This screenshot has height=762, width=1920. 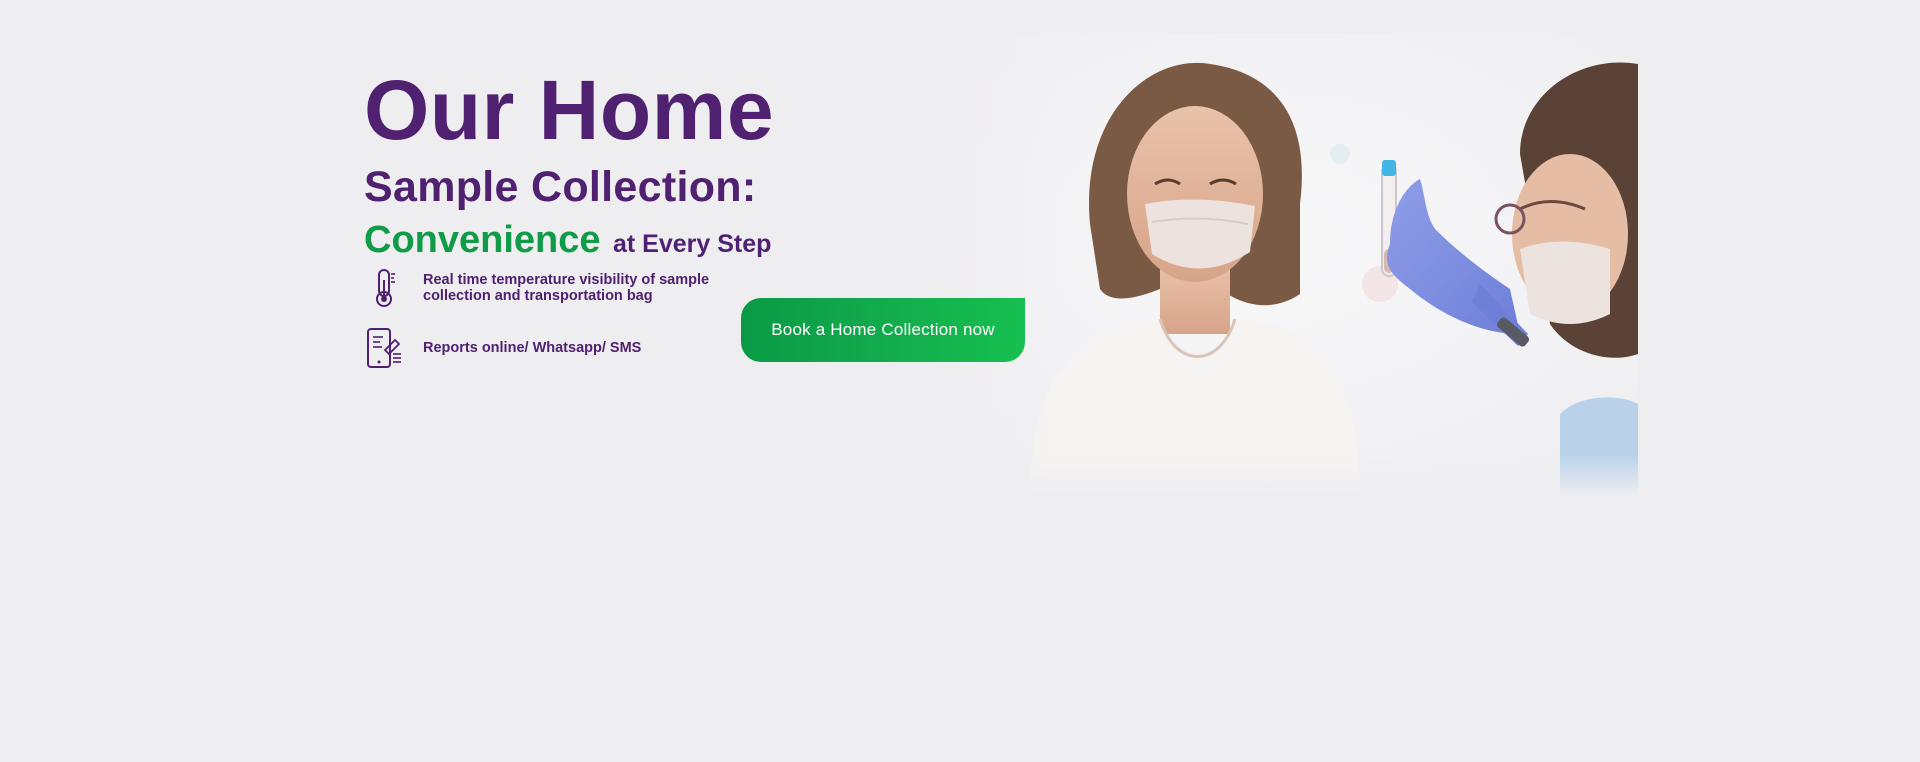 I want to click on book-home-collection-button: Book a Home Collection now, so click(x=883, y=330).